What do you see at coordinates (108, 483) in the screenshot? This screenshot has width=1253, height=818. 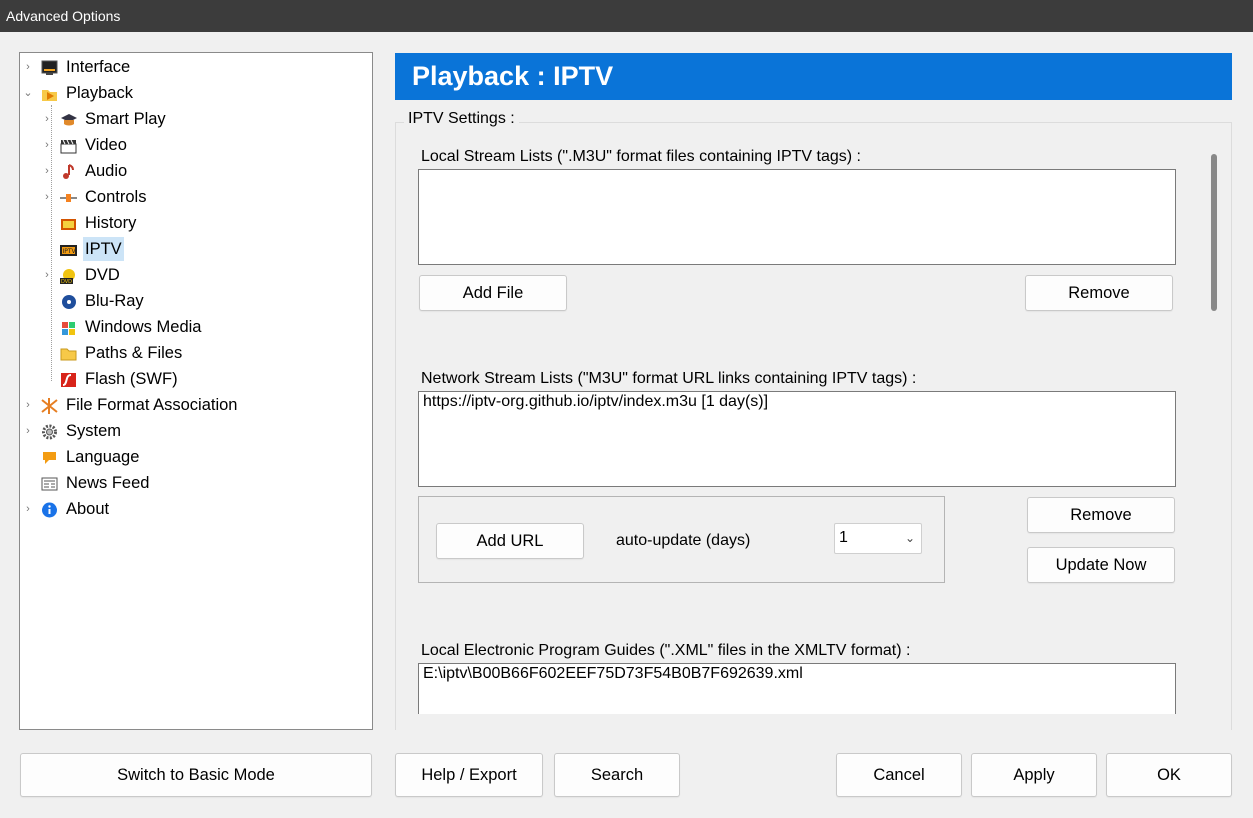 I see `tree-item-label: News Feed` at bounding box center [108, 483].